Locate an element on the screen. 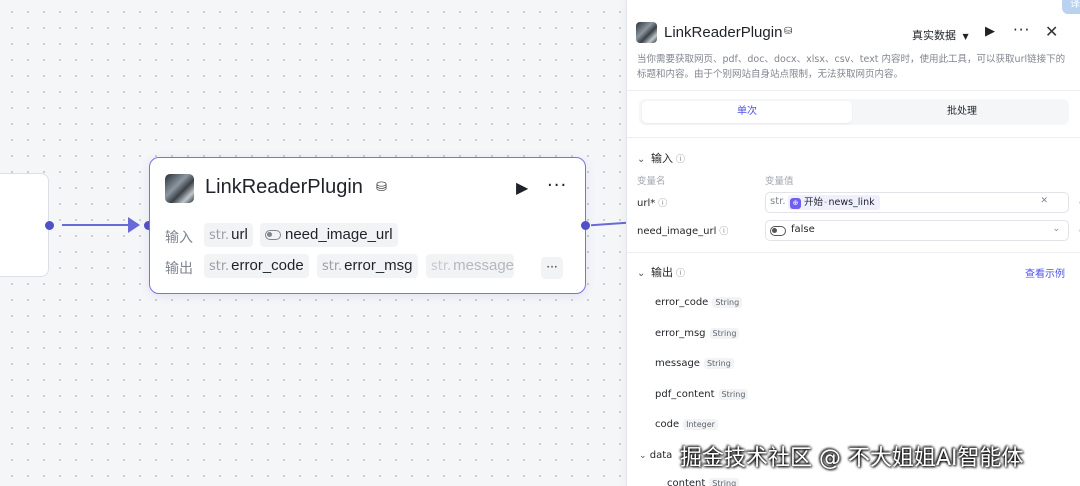  output-chip-error-msg: str. error_msg is located at coordinates (367, 266).